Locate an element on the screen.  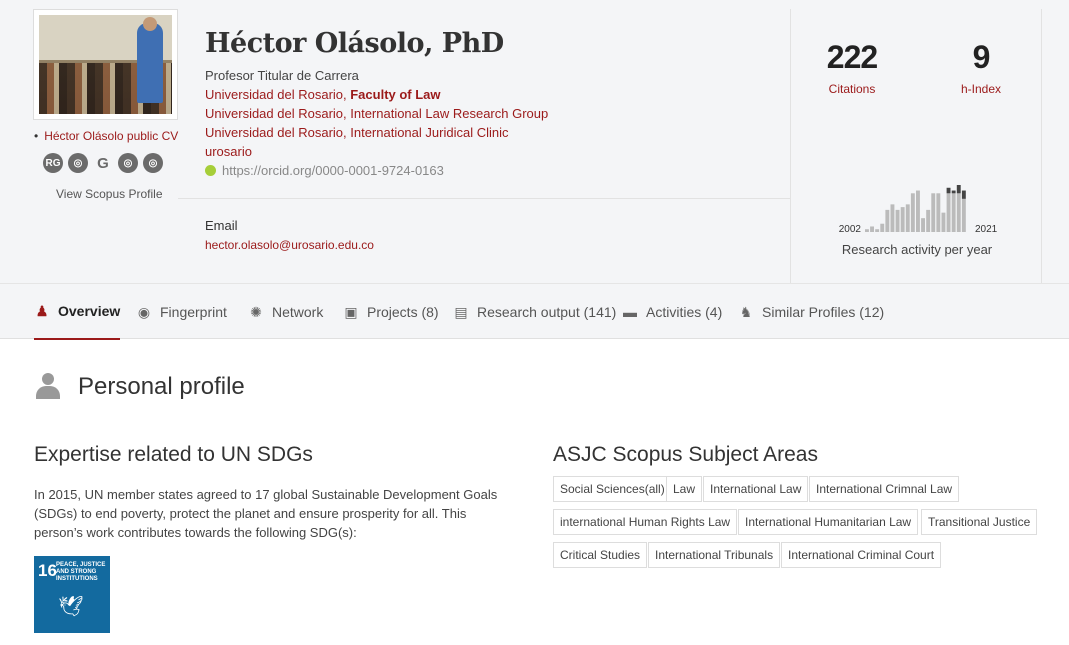
public-cv-link: • Héctor Olásolo public CV is located at coordinates (106, 136).